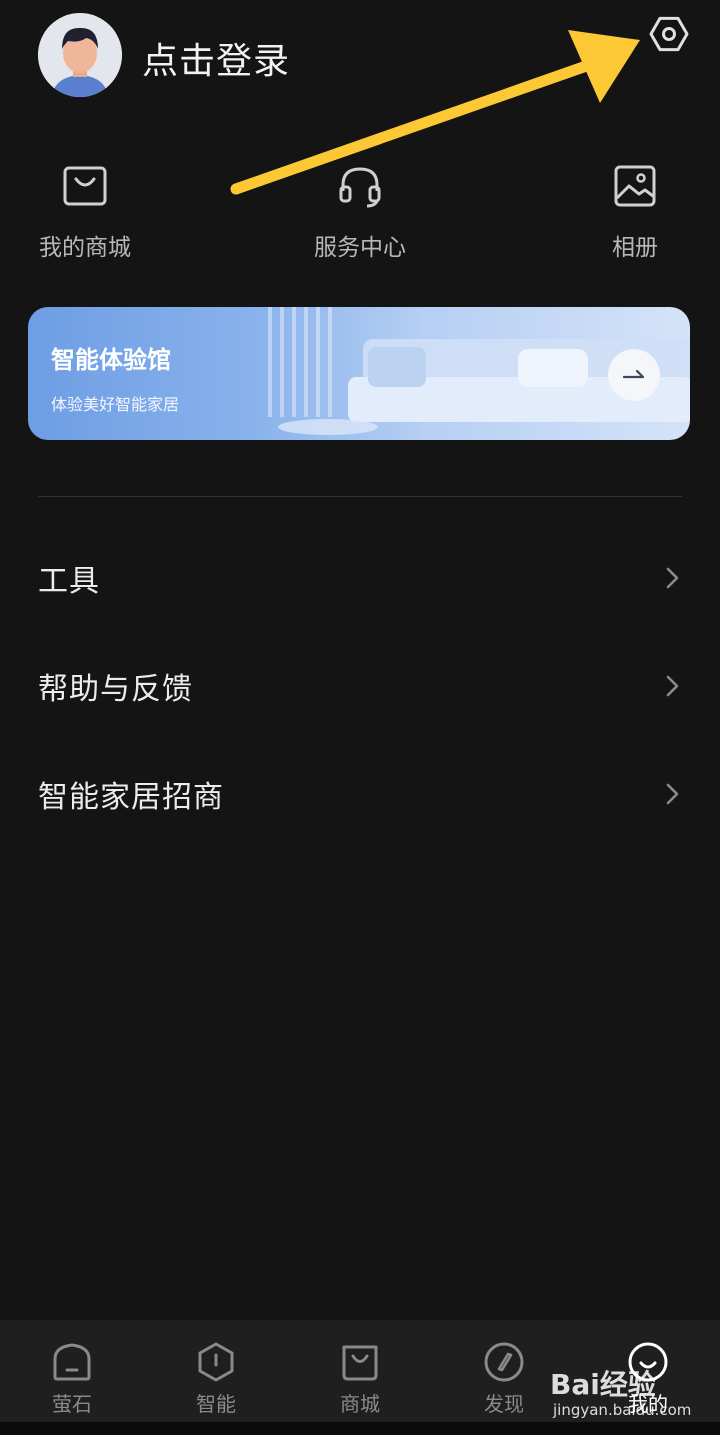 The height and width of the screenshot is (1435, 720). Describe the element at coordinates (85, 248) in the screenshot. I see `shortcut-label: 我的商城` at that location.